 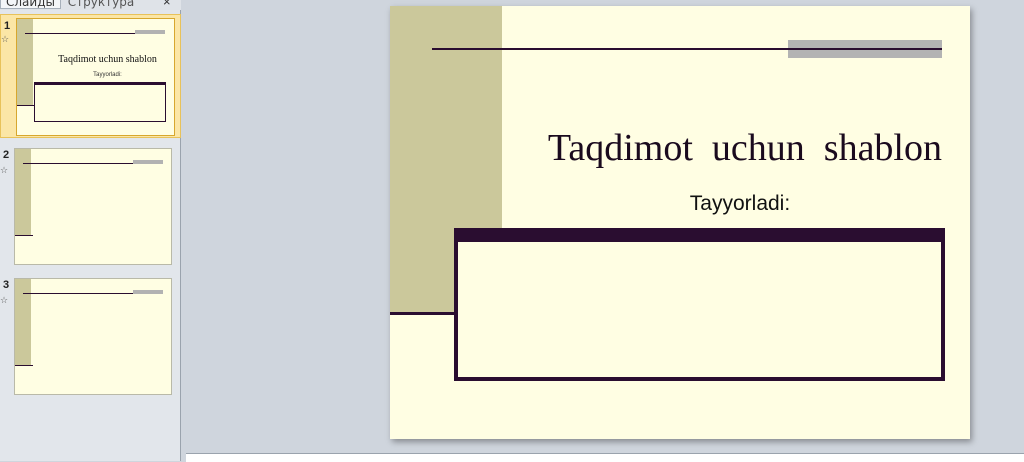 I want to click on slide-thumbnail-1: Taqdimot uchun shablon Tayyorladi:, so click(x=95, y=77).